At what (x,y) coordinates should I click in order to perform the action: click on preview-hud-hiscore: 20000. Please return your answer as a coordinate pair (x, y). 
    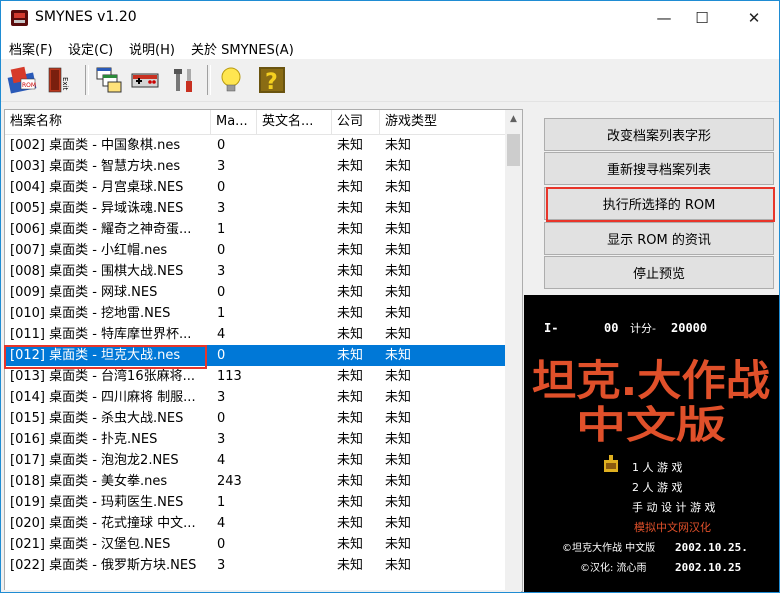
    Looking at the image, I should click on (689, 328).